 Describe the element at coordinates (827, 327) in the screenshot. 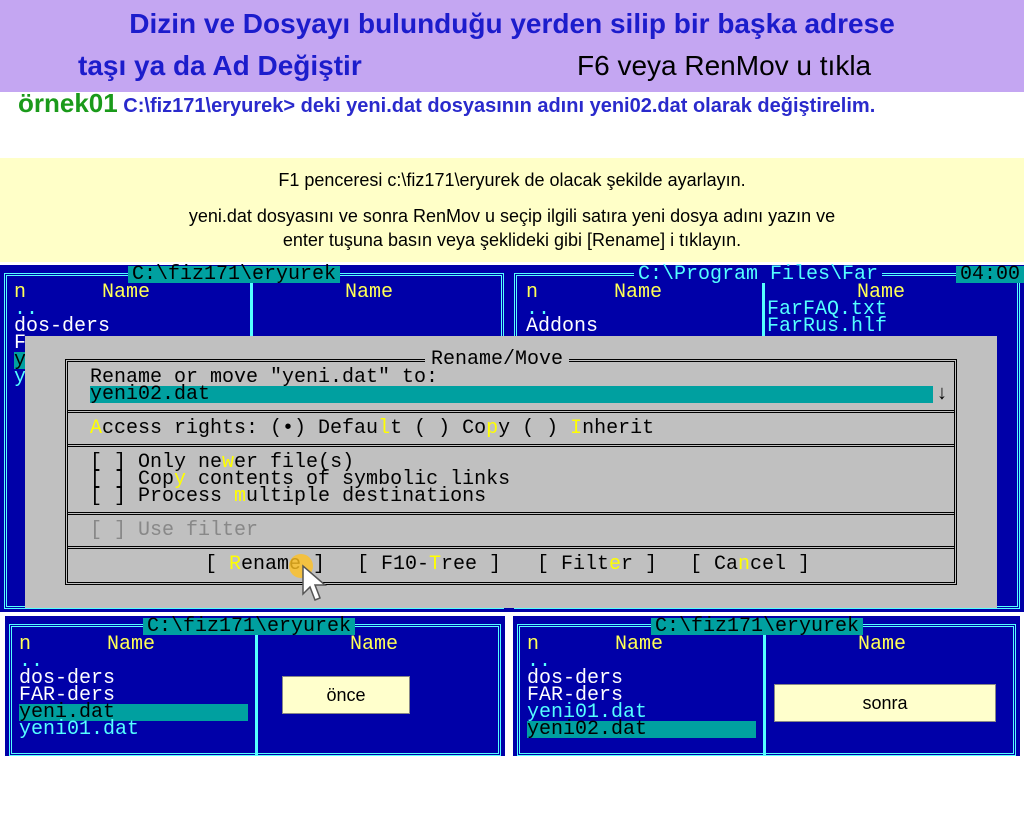

I see `file-item: FarRus.hlf` at that location.